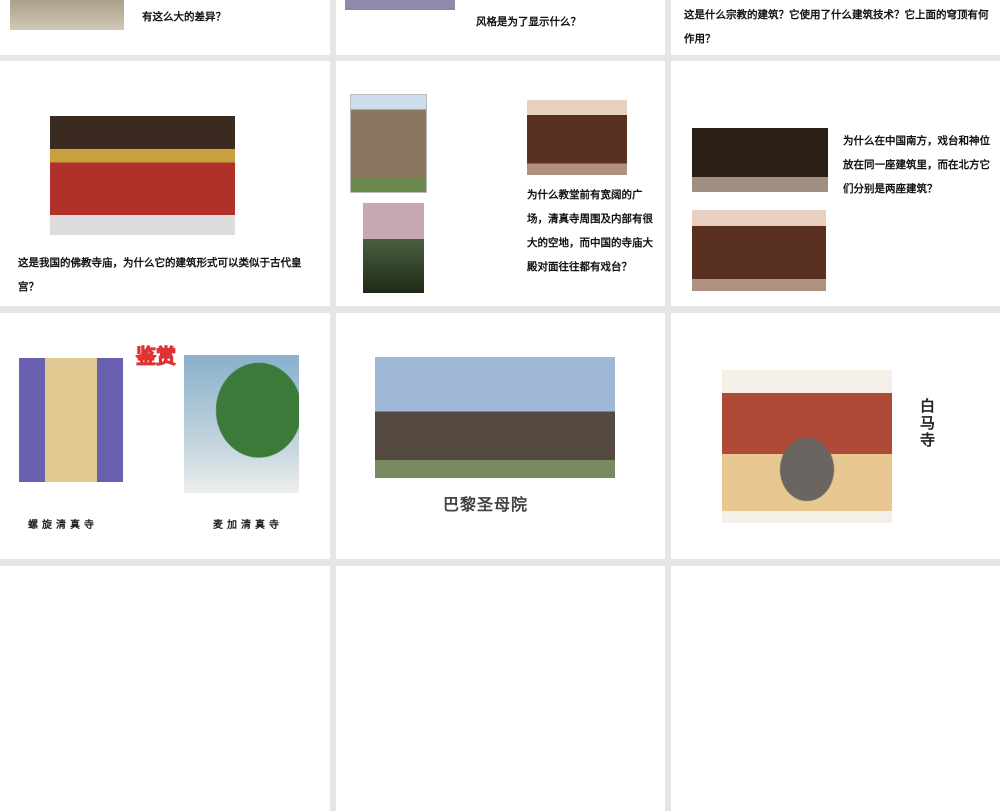  I want to click on caption-right: 麦加清真寺, so click(248, 525).